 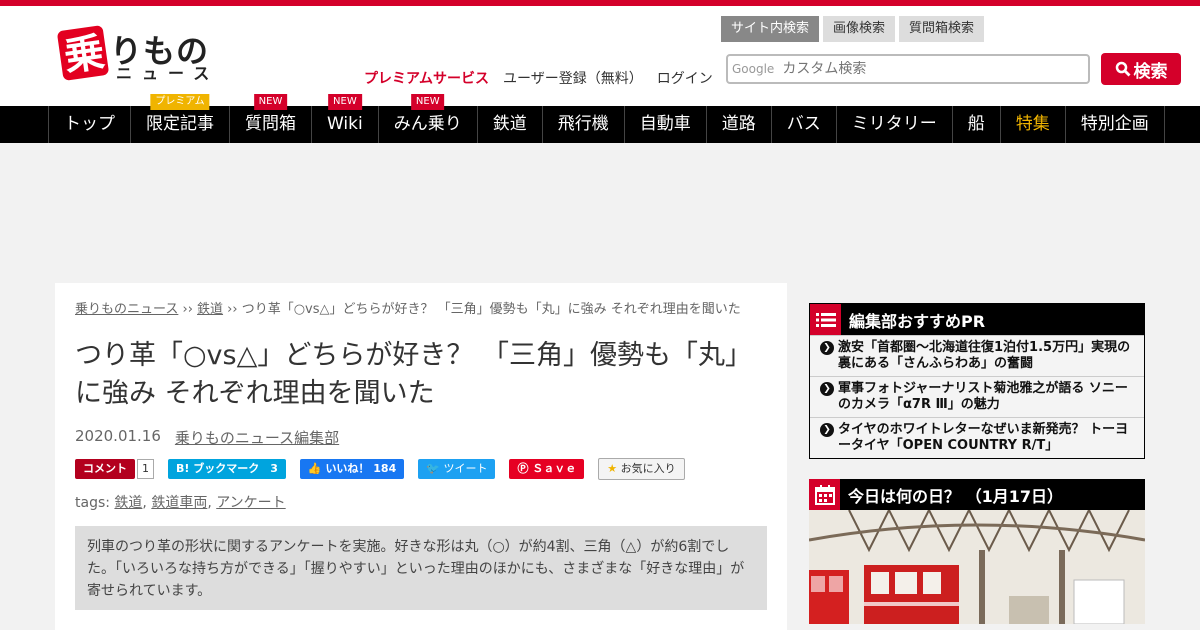 I want to click on nav-label: 限定記事, so click(x=180, y=124).